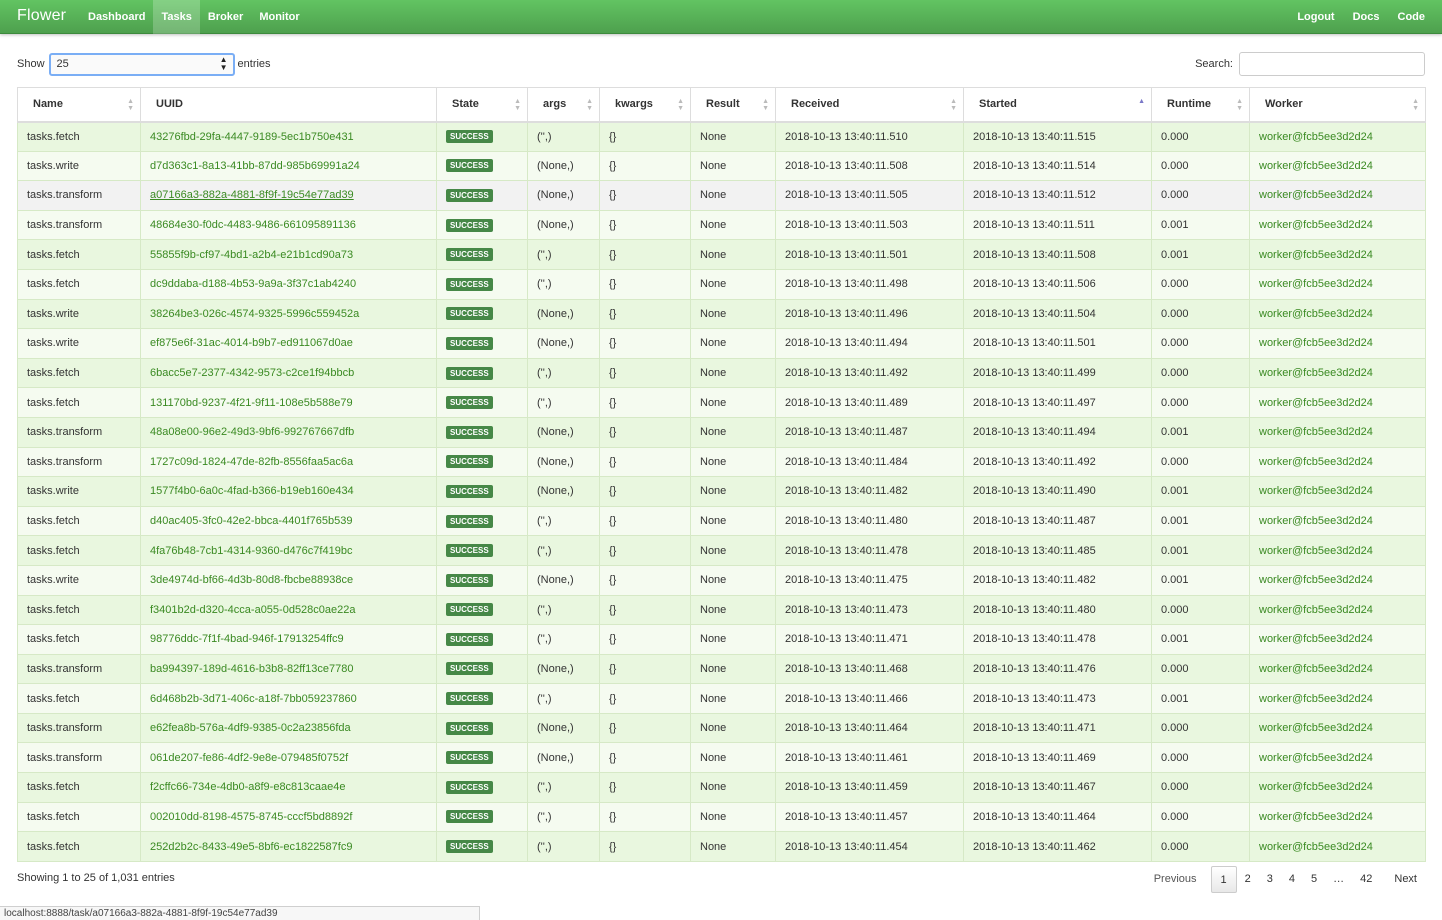  Describe the element at coordinates (733, 105) in the screenshot. I see `column-header-result: Result ▲ ▼` at that location.